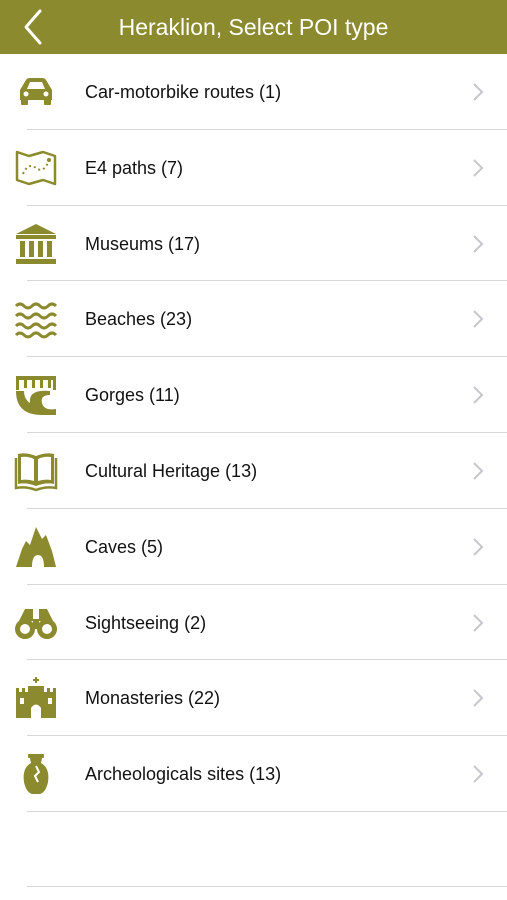 The image size is (507, 900). What do you see at coordinates (146, 622) in the screenshot?
I see `list-item-label: Sightseeing (2)` at bounding box center [146, 622].